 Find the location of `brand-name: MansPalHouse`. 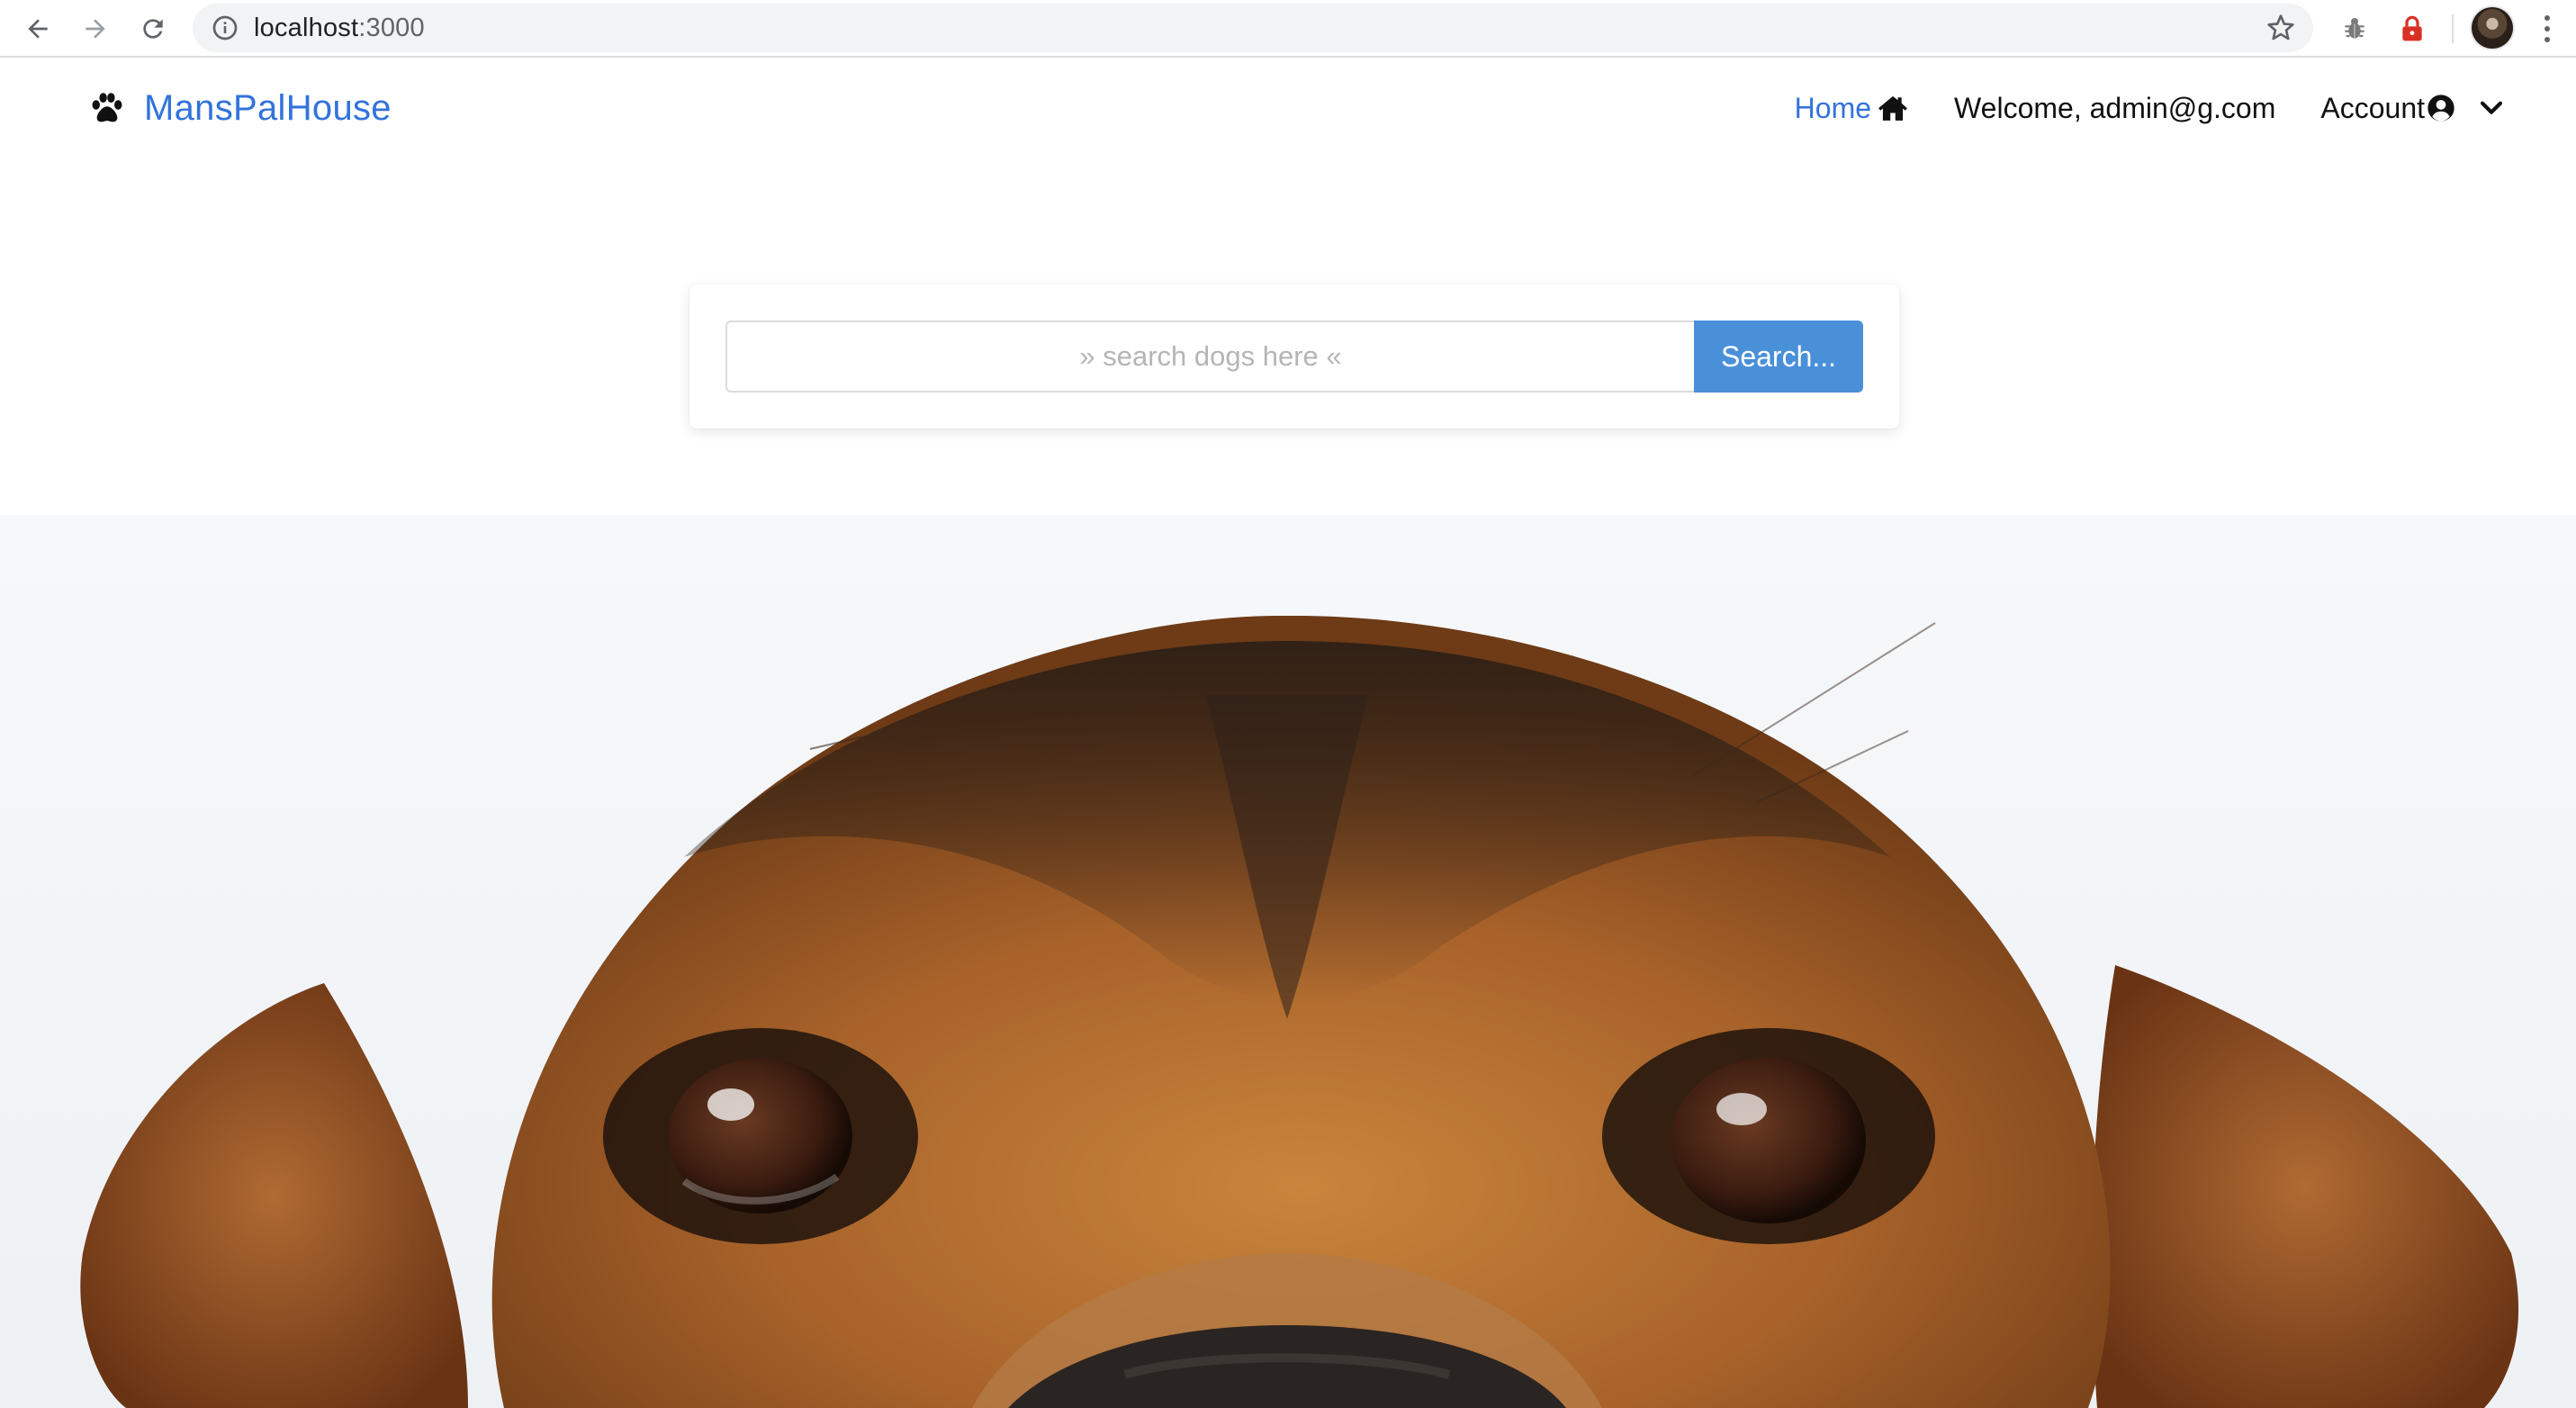

brand-name: MansPalHouse is located at coordinates (268, 107).